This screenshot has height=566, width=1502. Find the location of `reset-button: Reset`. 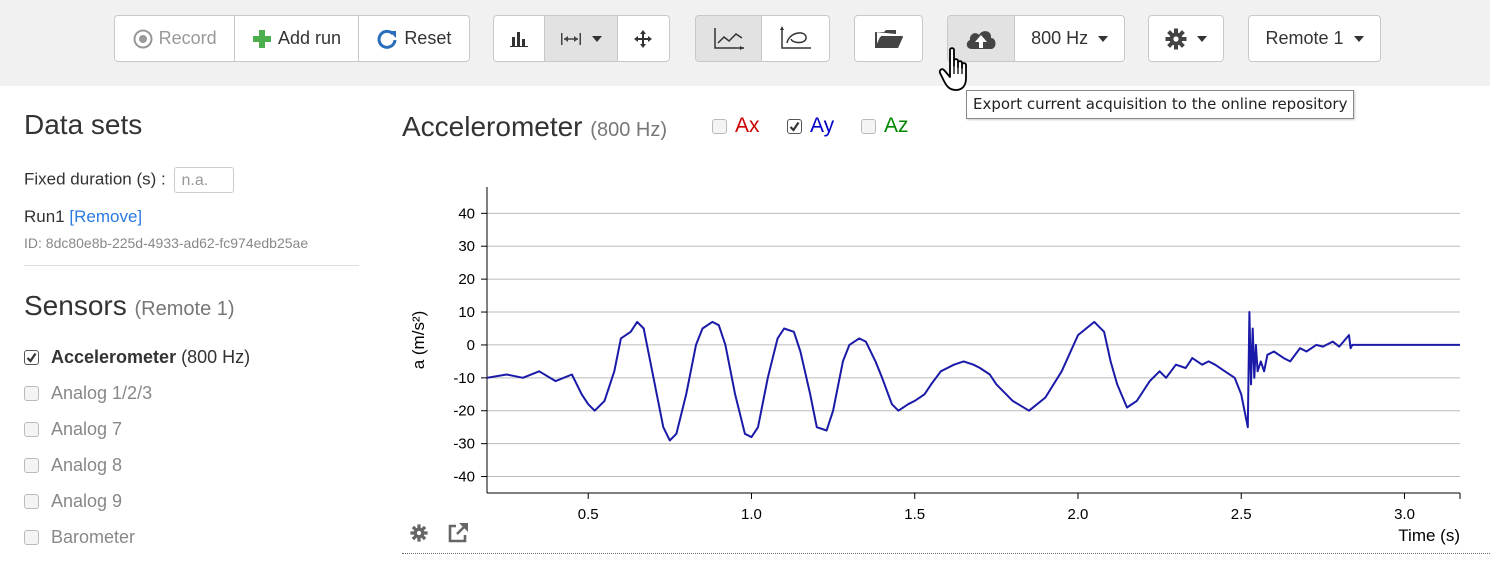

reset-button: Reset is located at coordinates (413, 38).